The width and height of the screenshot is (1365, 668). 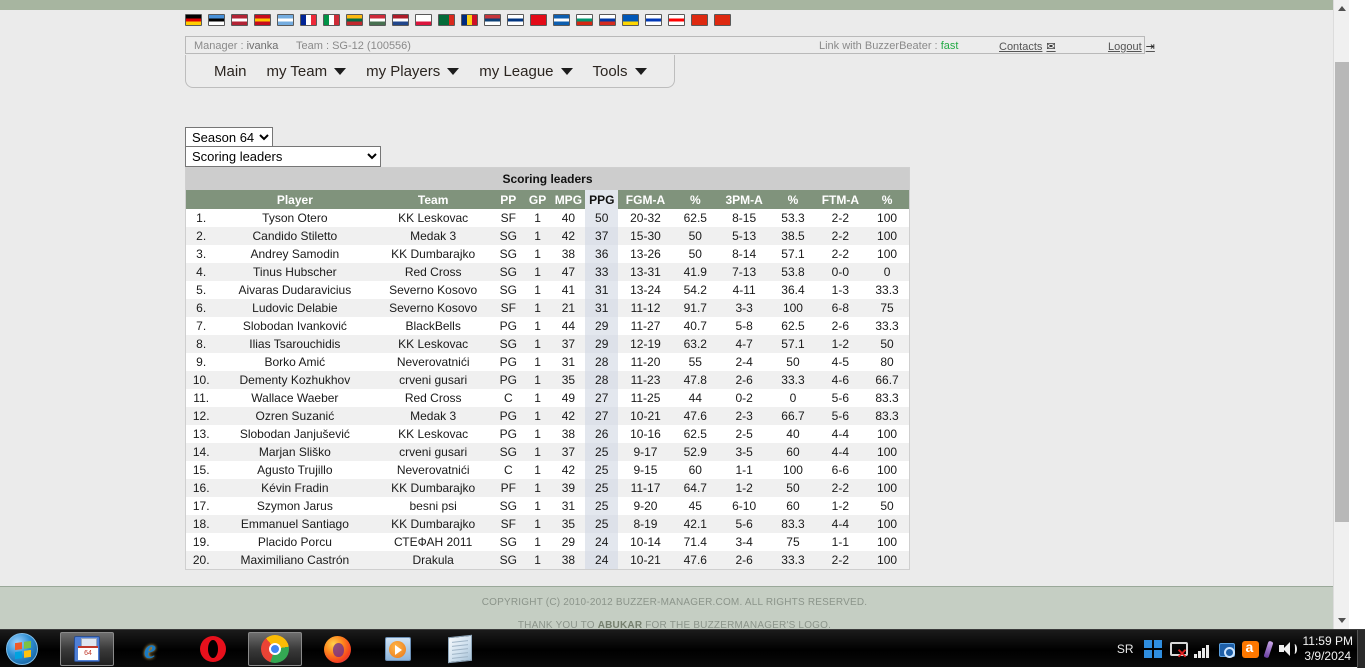 I want to click on cell-player: Candido Stiletto, so click(x=294, y=236).